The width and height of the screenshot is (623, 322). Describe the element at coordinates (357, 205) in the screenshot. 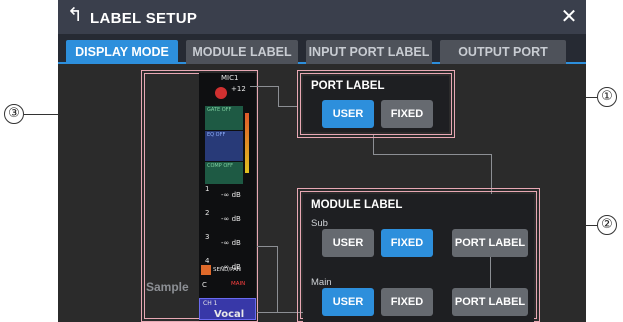

I see `module-label-title: MODULE LABEL` at that location.